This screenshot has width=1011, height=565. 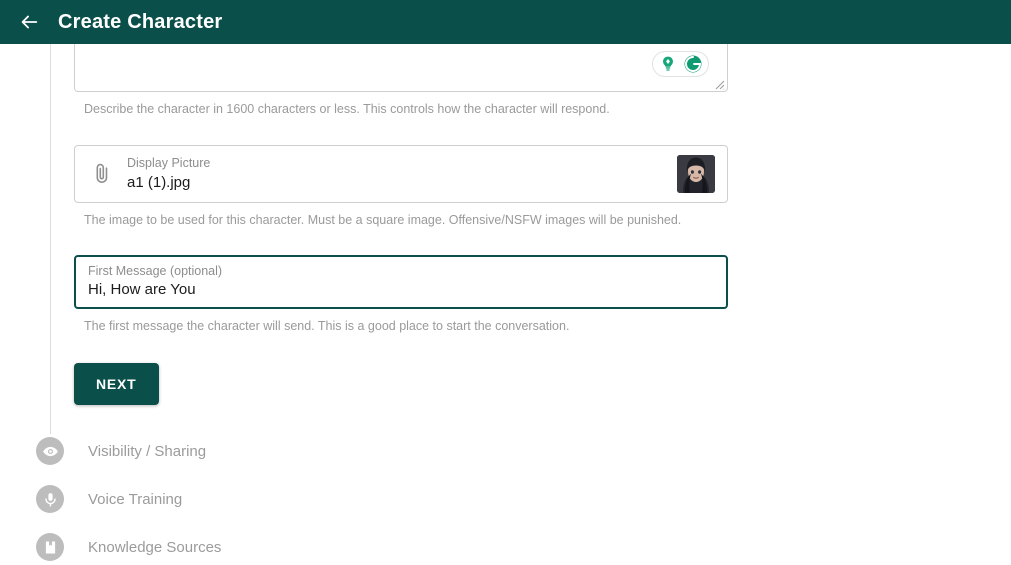 What do you see at coordinates (50, 239) in the screenshot?
I see `stepper-rail` at bounding box center [50, 239].